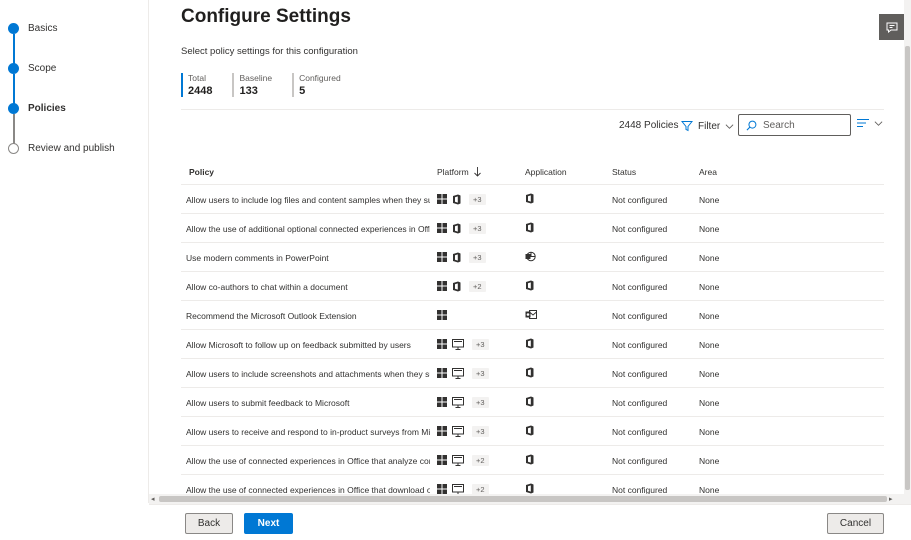  What do you see at coordinates (855, 523) in the screenshot?
I see `cancel-button: Cancel` at bounding box center [855, 523].